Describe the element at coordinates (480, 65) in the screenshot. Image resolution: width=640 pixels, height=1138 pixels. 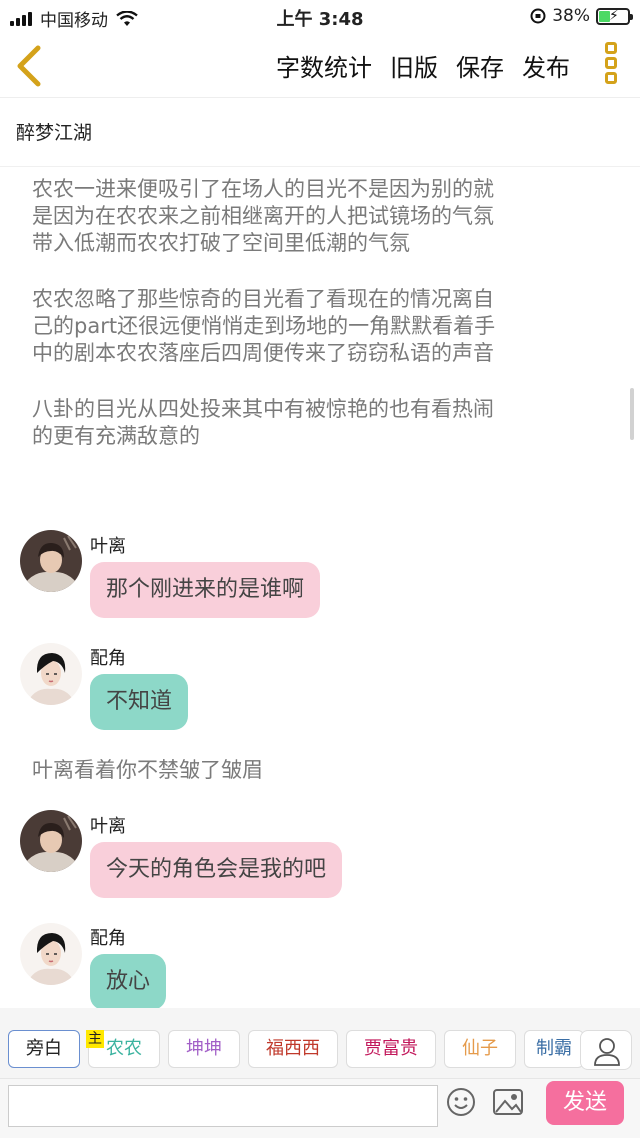
I see `save-button: 保存` at that location.